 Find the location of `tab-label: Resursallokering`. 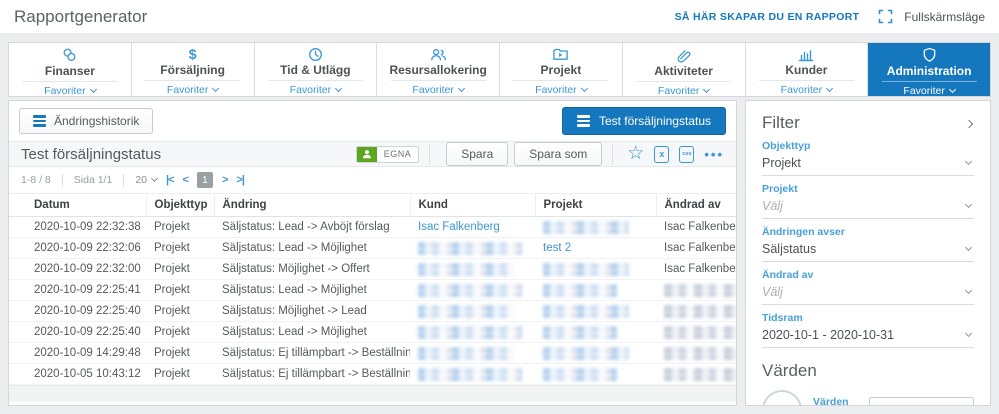

tab-label: Resursallokering is located at coordinates (438, 70).